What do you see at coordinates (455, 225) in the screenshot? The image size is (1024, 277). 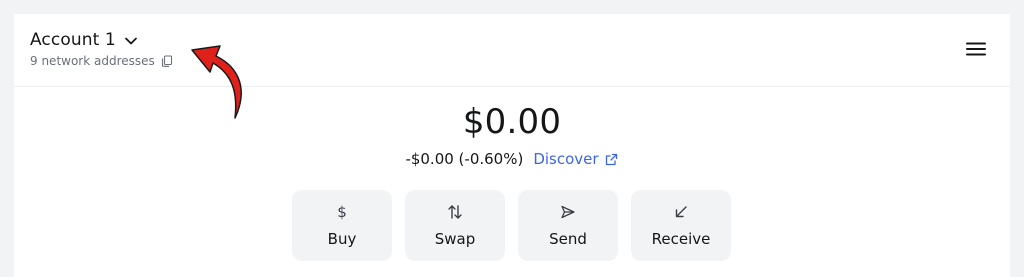 I see `swap-button: Swap` at bounding box center [455, 225].